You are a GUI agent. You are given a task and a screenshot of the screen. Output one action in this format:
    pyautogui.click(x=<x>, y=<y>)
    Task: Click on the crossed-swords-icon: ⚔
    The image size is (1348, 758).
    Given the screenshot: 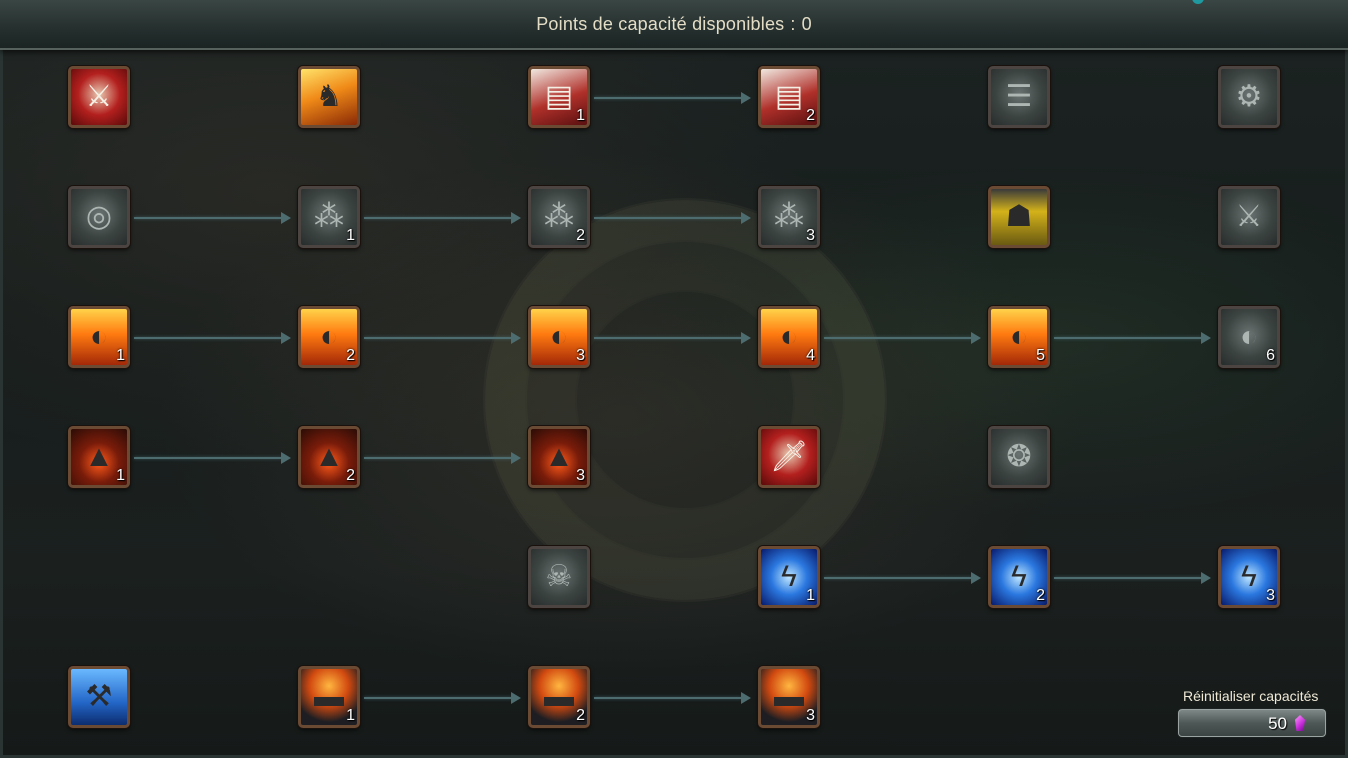 What is the action you would take?
    pyautogui.click(x=99, y=96)
    